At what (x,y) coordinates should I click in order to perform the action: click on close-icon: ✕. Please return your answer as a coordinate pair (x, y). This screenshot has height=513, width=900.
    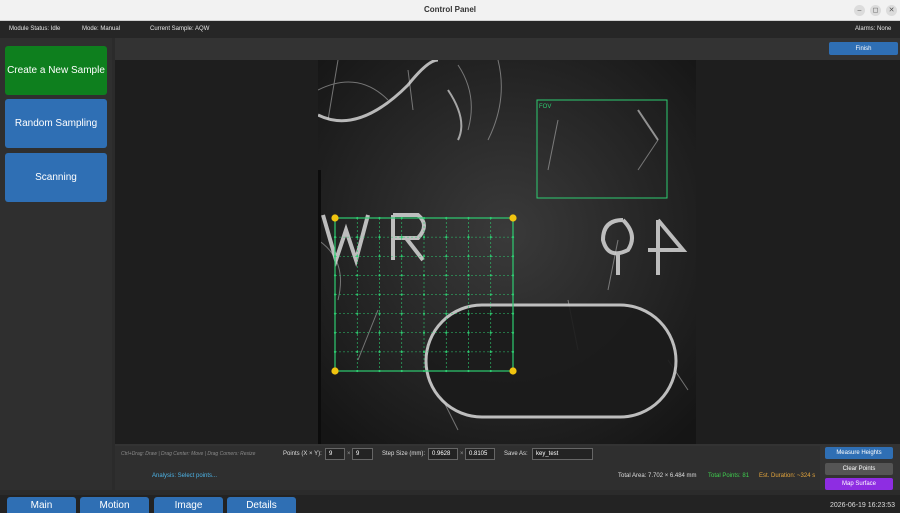
    Looking at the image, I should click on (891, 10).